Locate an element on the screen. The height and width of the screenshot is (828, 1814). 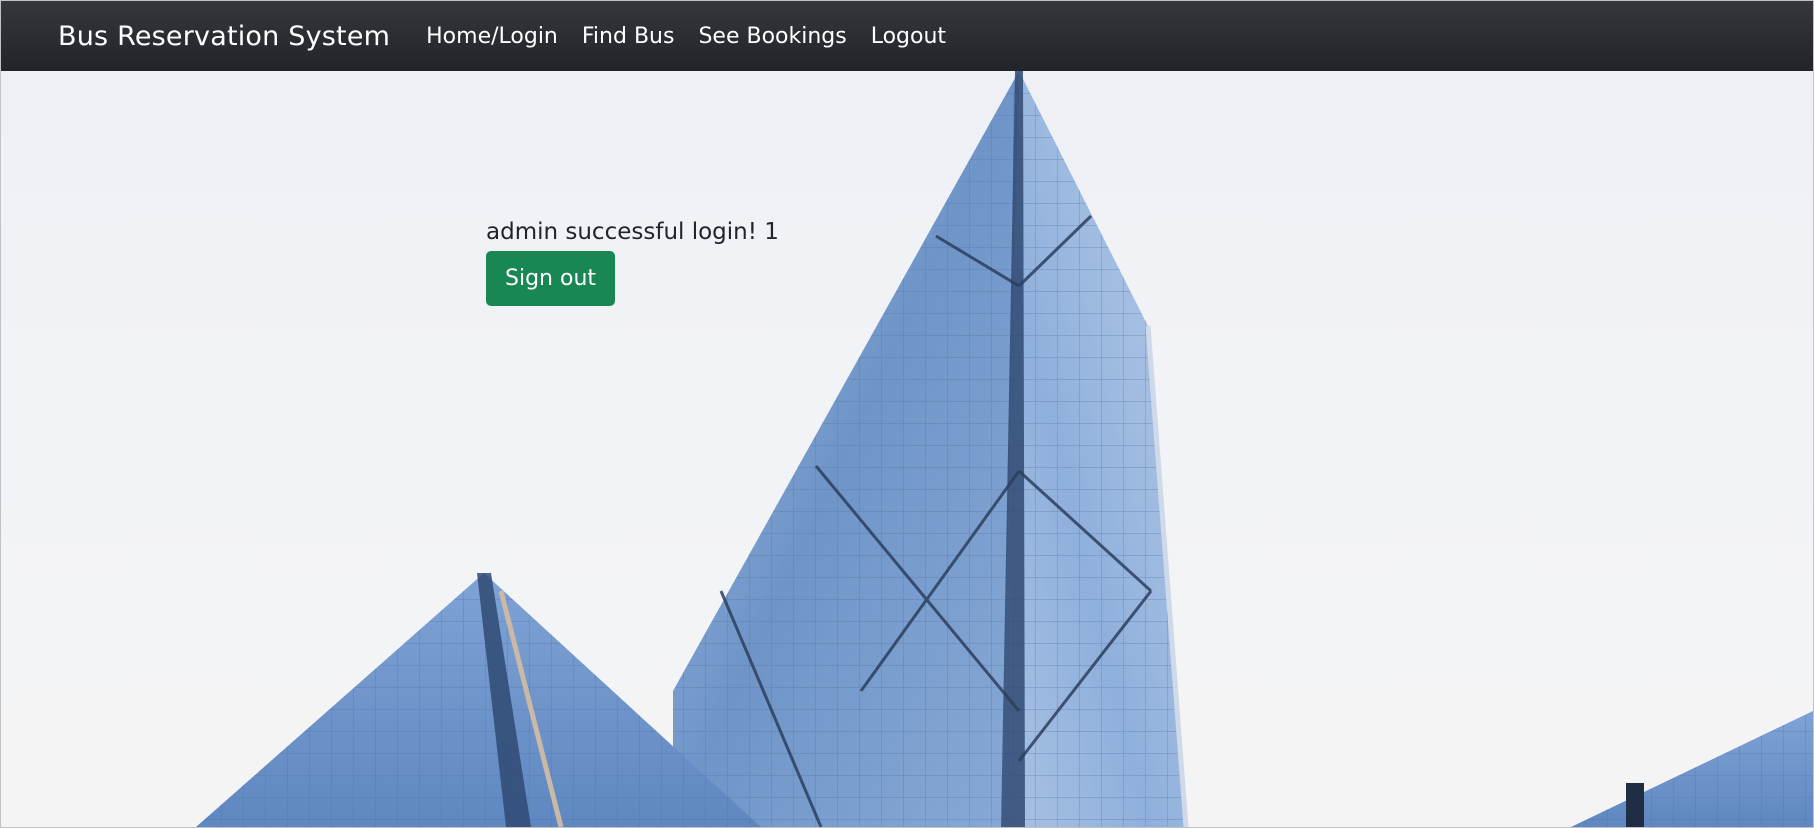
nav-link-logout: Logout is located at coordinates (908, 36).